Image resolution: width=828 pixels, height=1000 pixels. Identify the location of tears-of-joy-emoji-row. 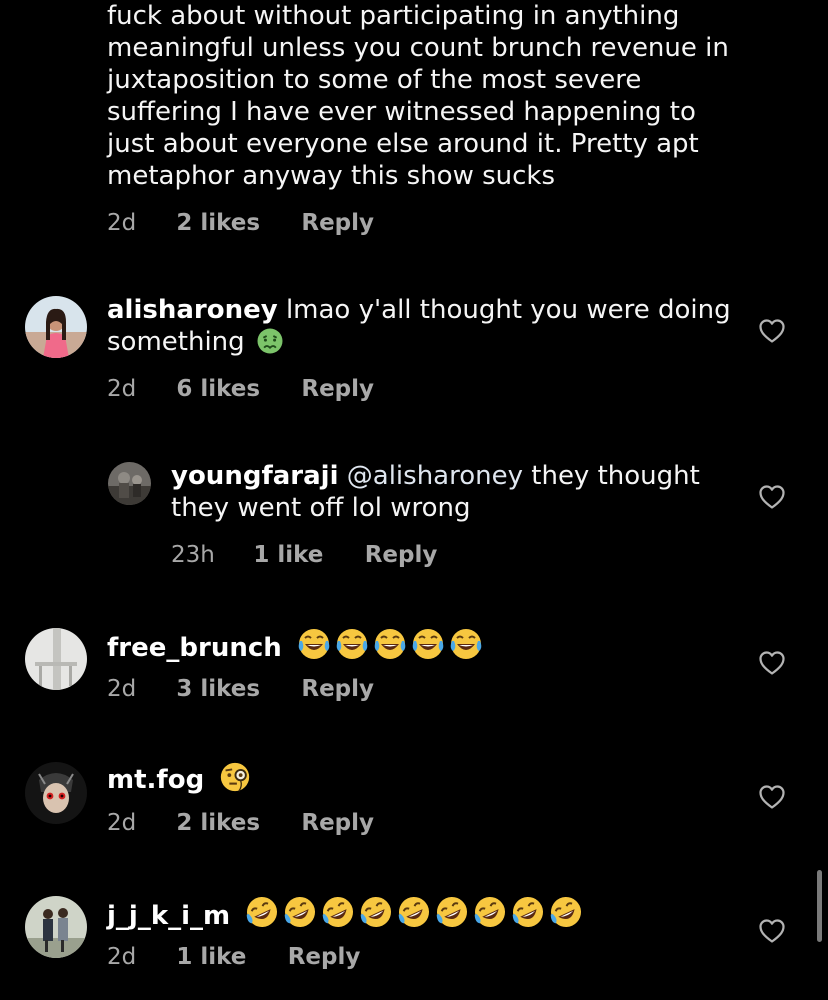
(391, 648).